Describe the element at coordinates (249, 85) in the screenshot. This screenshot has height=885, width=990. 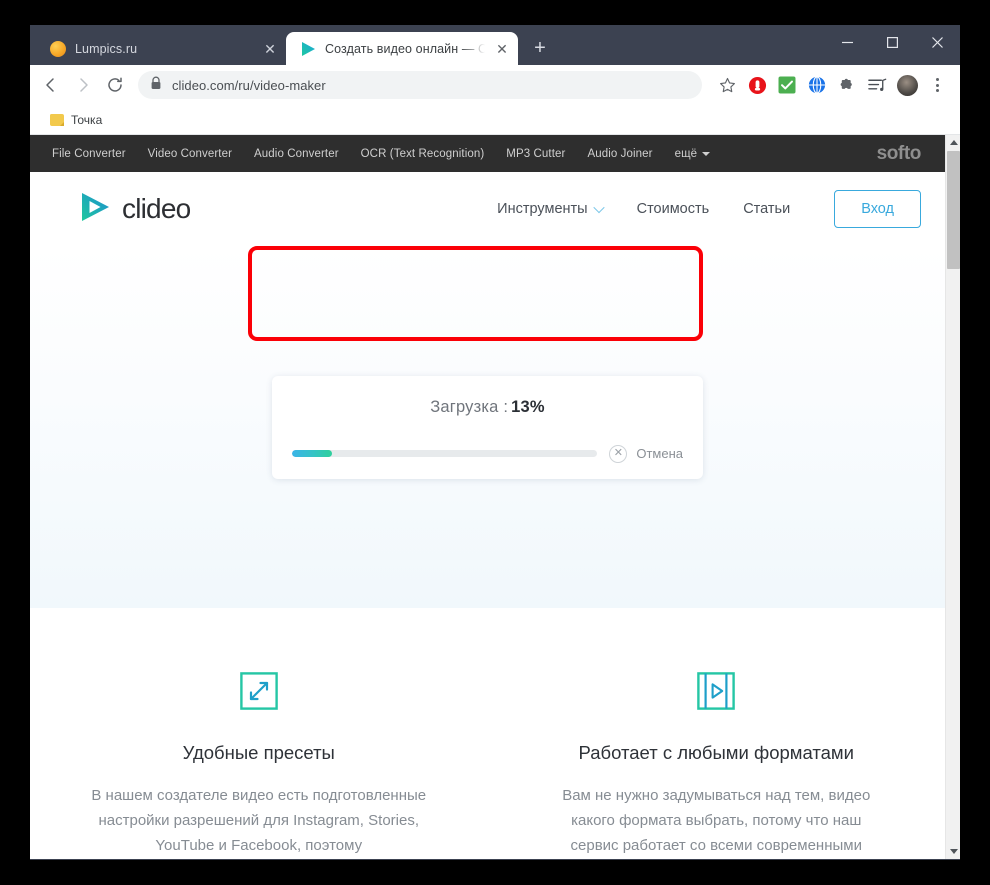
I see `url-text: clideo.com/ru/video-maker` at that location.